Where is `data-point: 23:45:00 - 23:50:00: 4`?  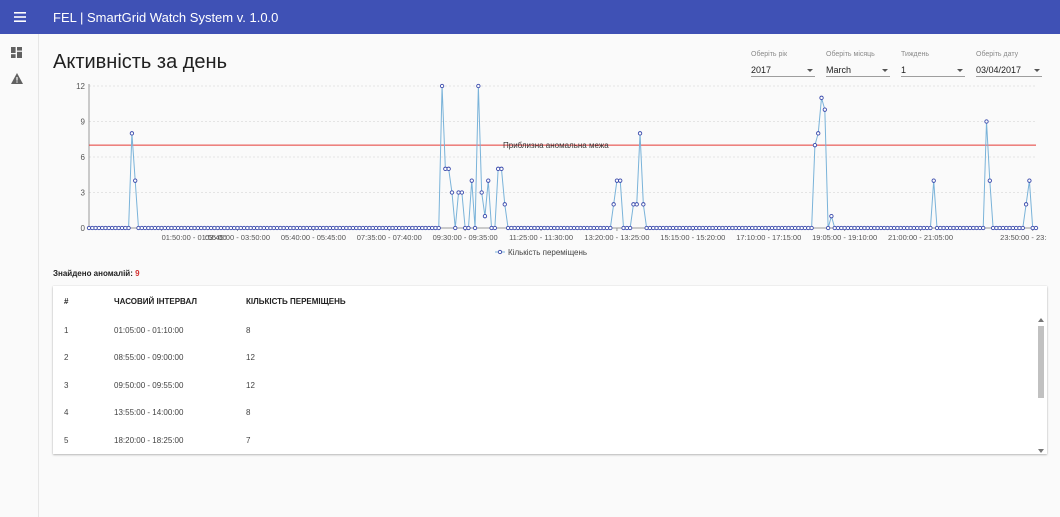
data-point: 23:45:00 - 23:50:00: 4 is located at coordinates (1029, 180).